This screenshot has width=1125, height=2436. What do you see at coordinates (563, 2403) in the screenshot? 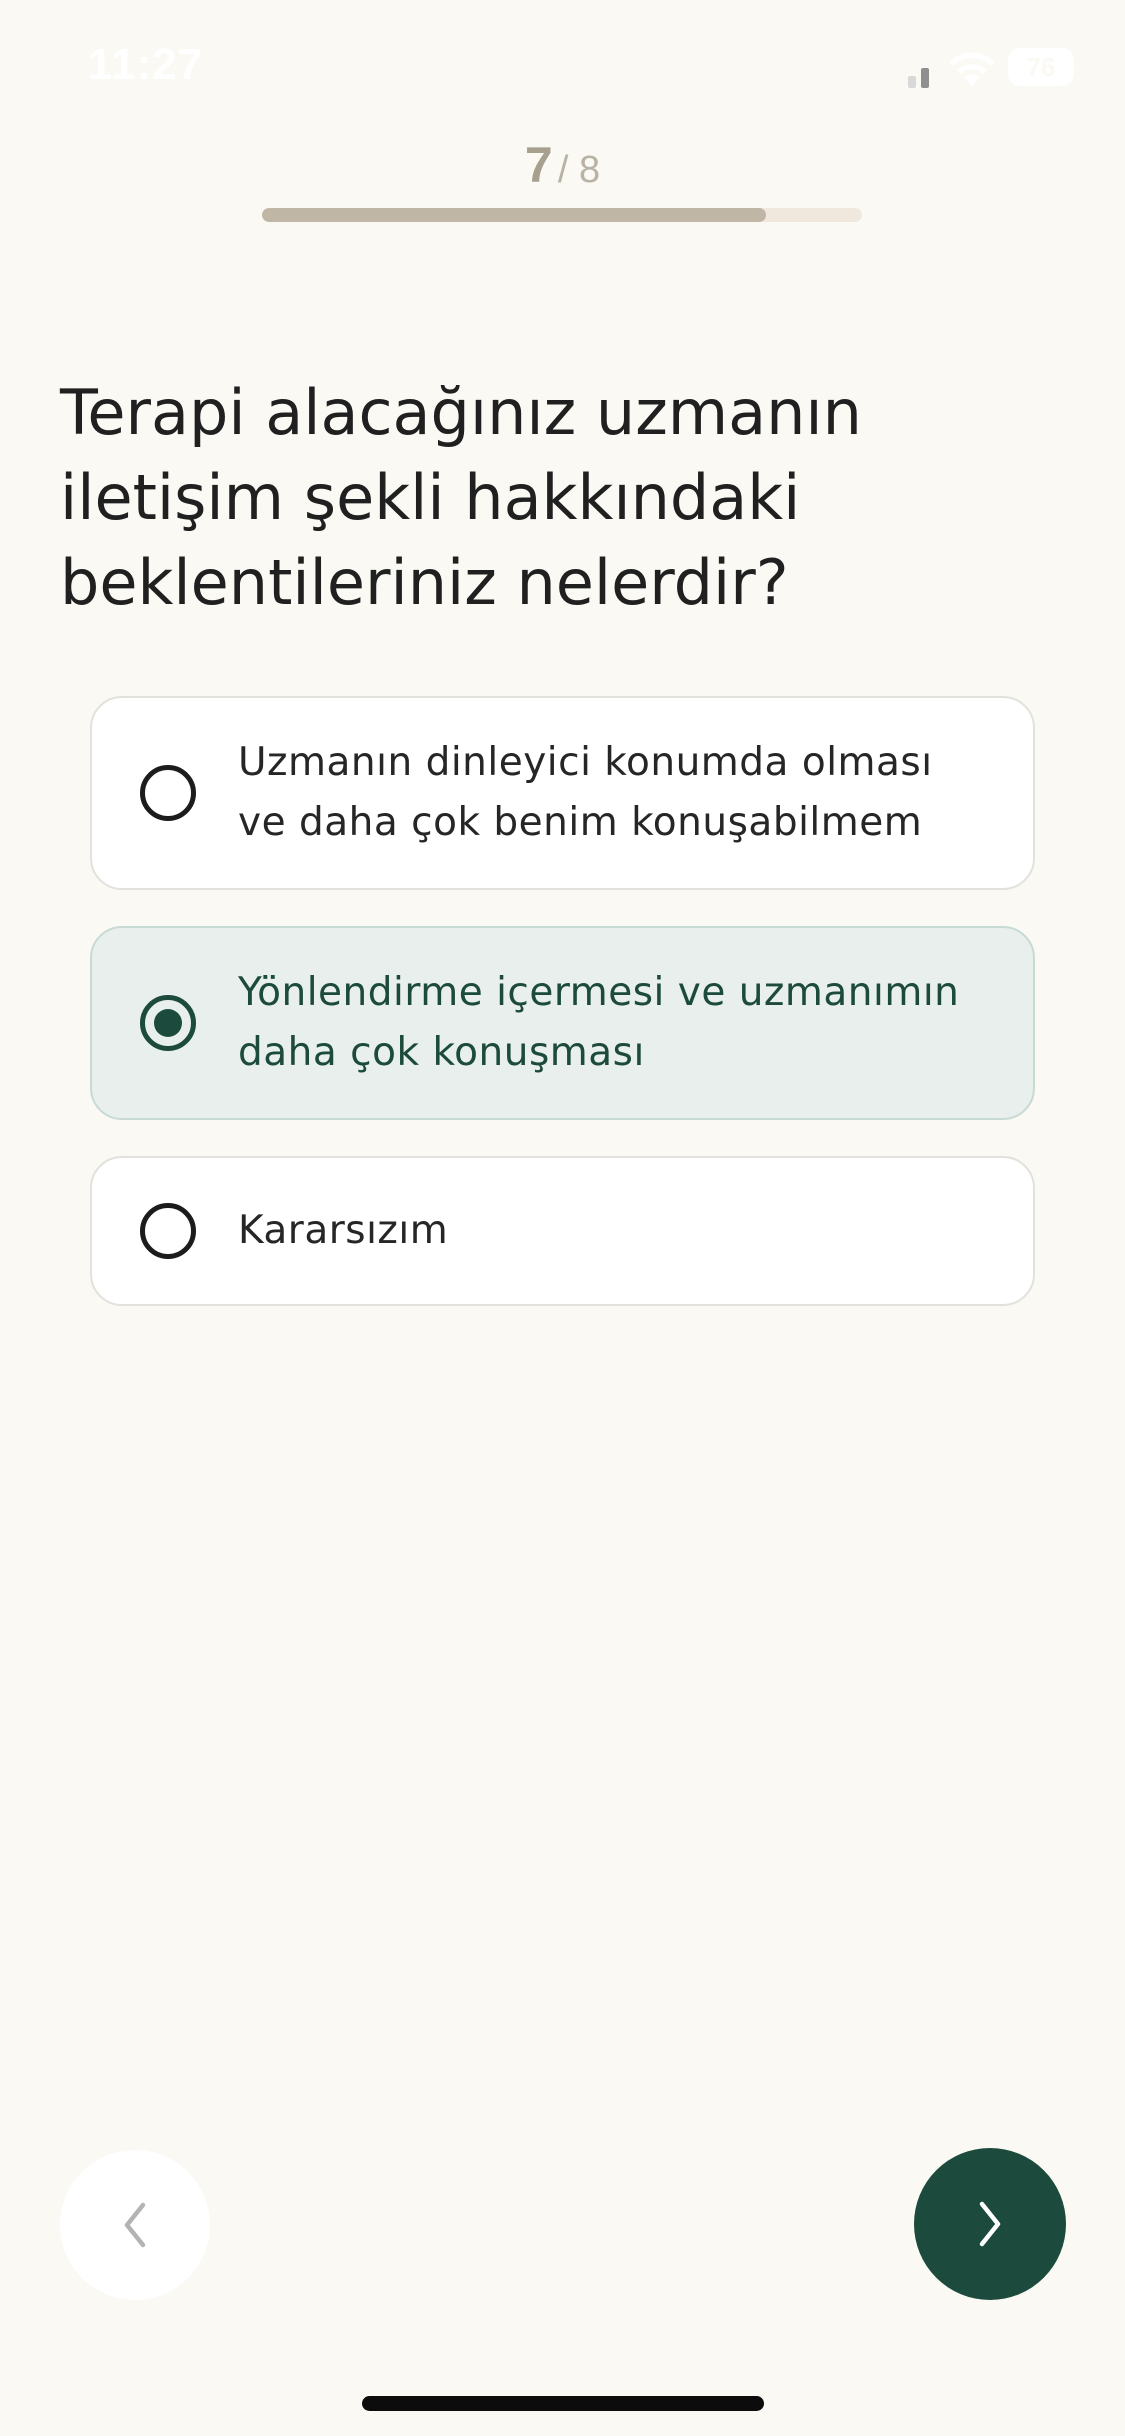
I see `home-indicator` at bounding box center [563, 2403].